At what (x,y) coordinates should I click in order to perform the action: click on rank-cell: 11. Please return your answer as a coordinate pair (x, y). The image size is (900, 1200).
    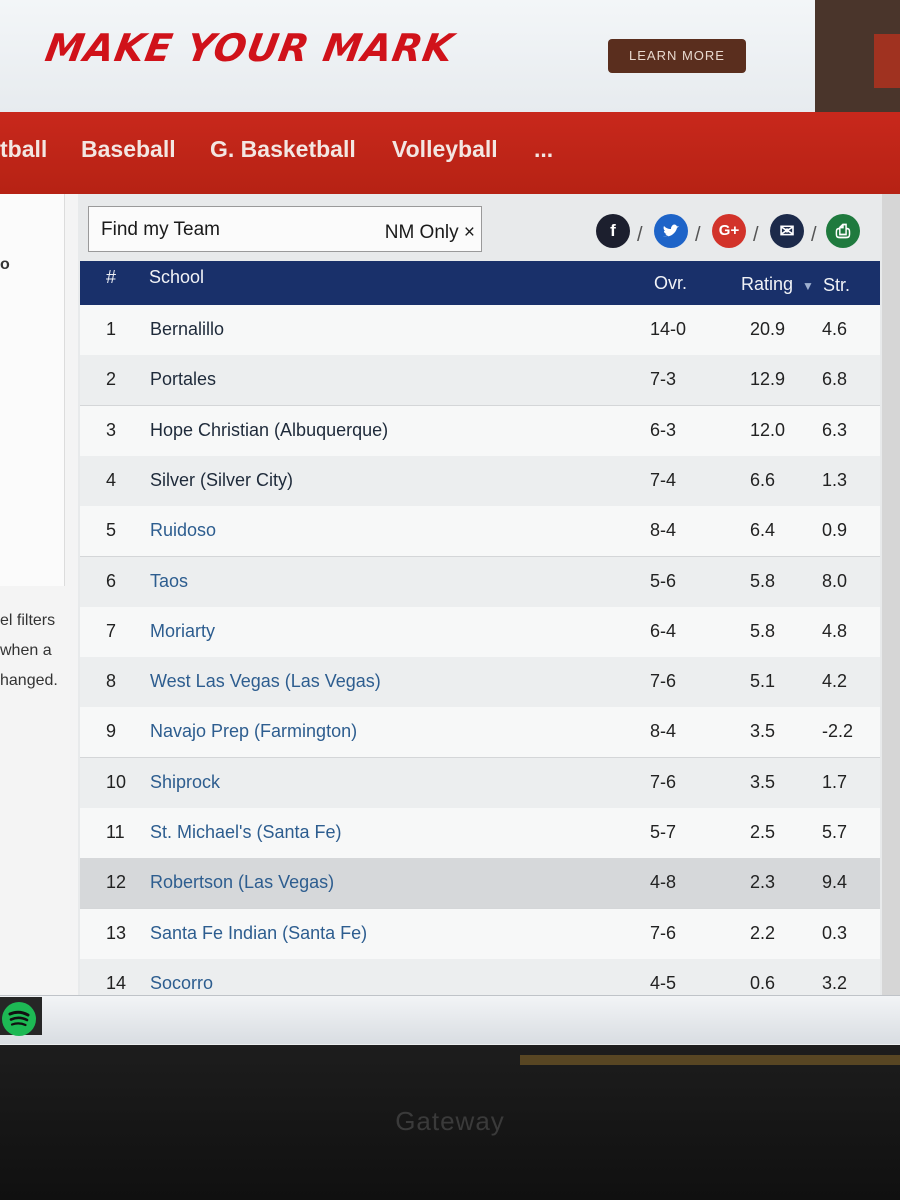
    Looking at the image, I should click on (115, 832).